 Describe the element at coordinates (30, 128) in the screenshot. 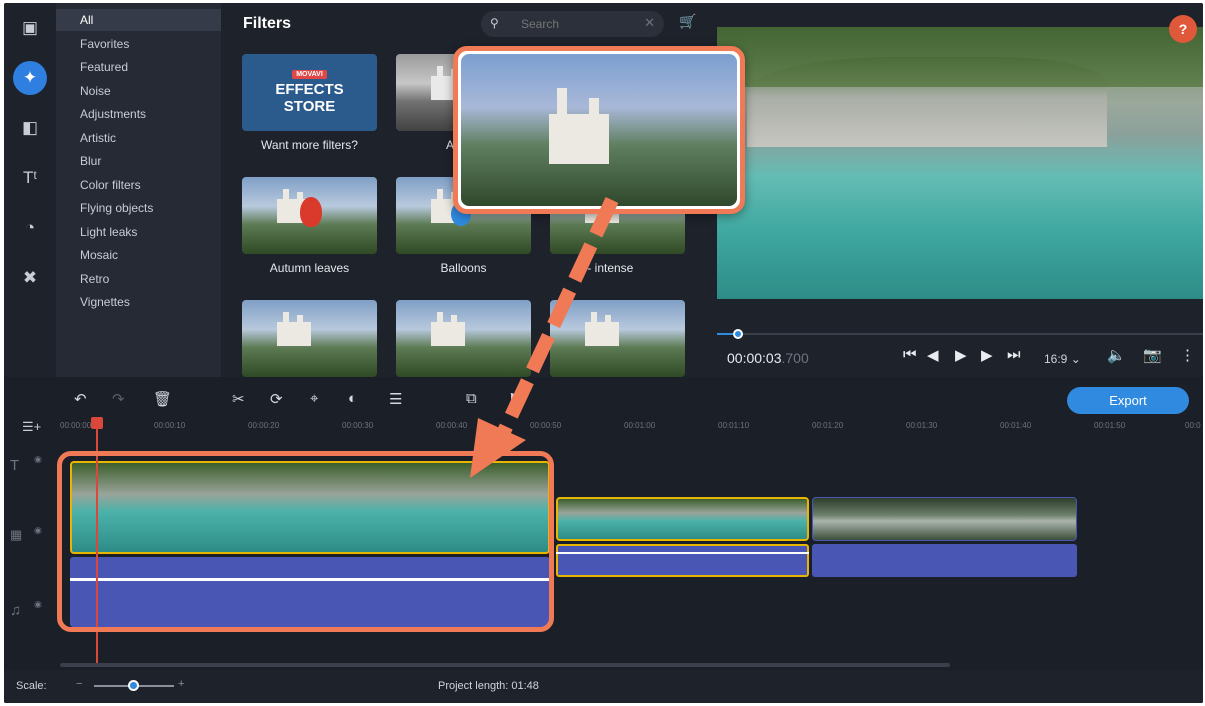

I see `transitions-icon: ◧` at that location.